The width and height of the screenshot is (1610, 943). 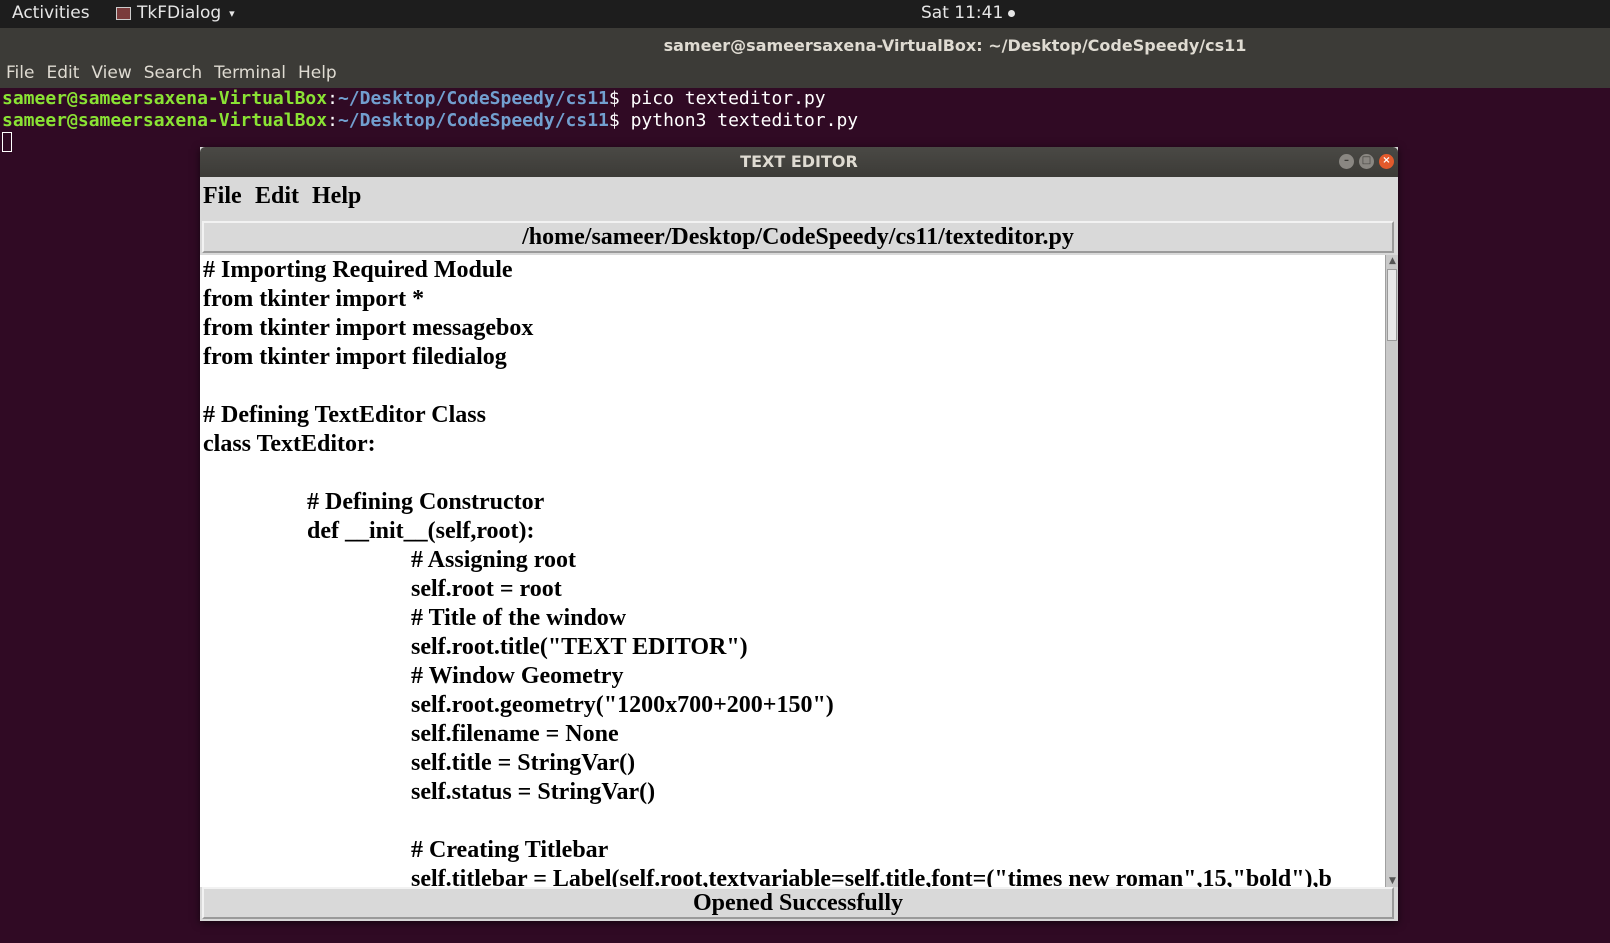 What do you see at coordinates (51, 13) in the screenshot?
I see `activities-button: Activities` at bounding box center [51, 13].